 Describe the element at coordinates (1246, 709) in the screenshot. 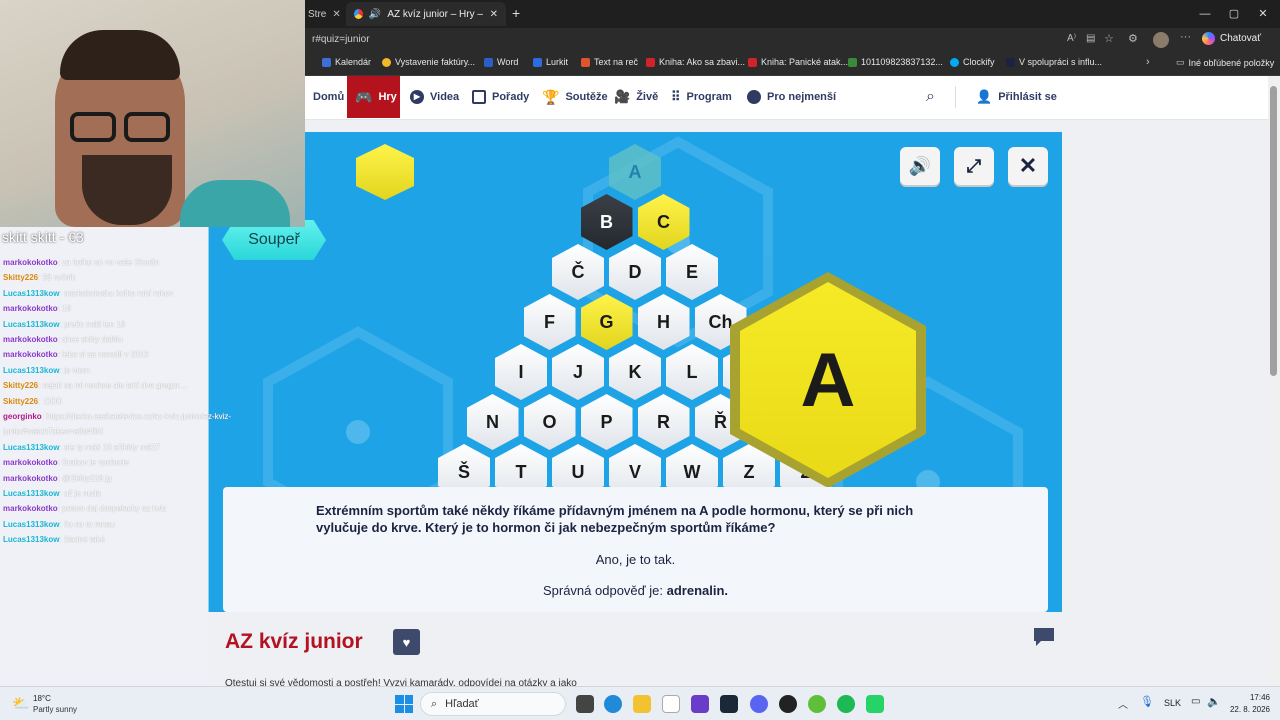

I see `clock-date: 22. 8. 2026` at that location.